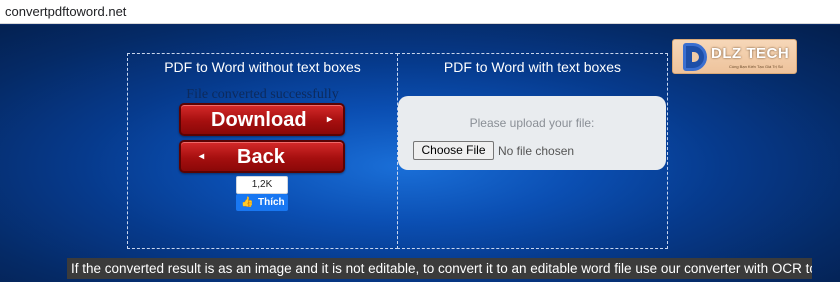 The width and height of the screenshot is (840, 282). I want to click on like-button-label: Thích, so click(271, 202).